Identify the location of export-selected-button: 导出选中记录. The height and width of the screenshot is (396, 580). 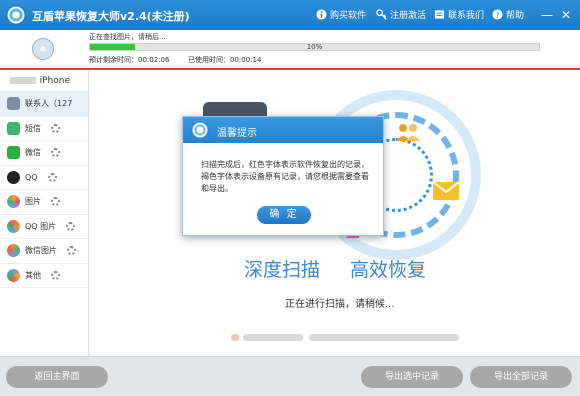
(412, 377).